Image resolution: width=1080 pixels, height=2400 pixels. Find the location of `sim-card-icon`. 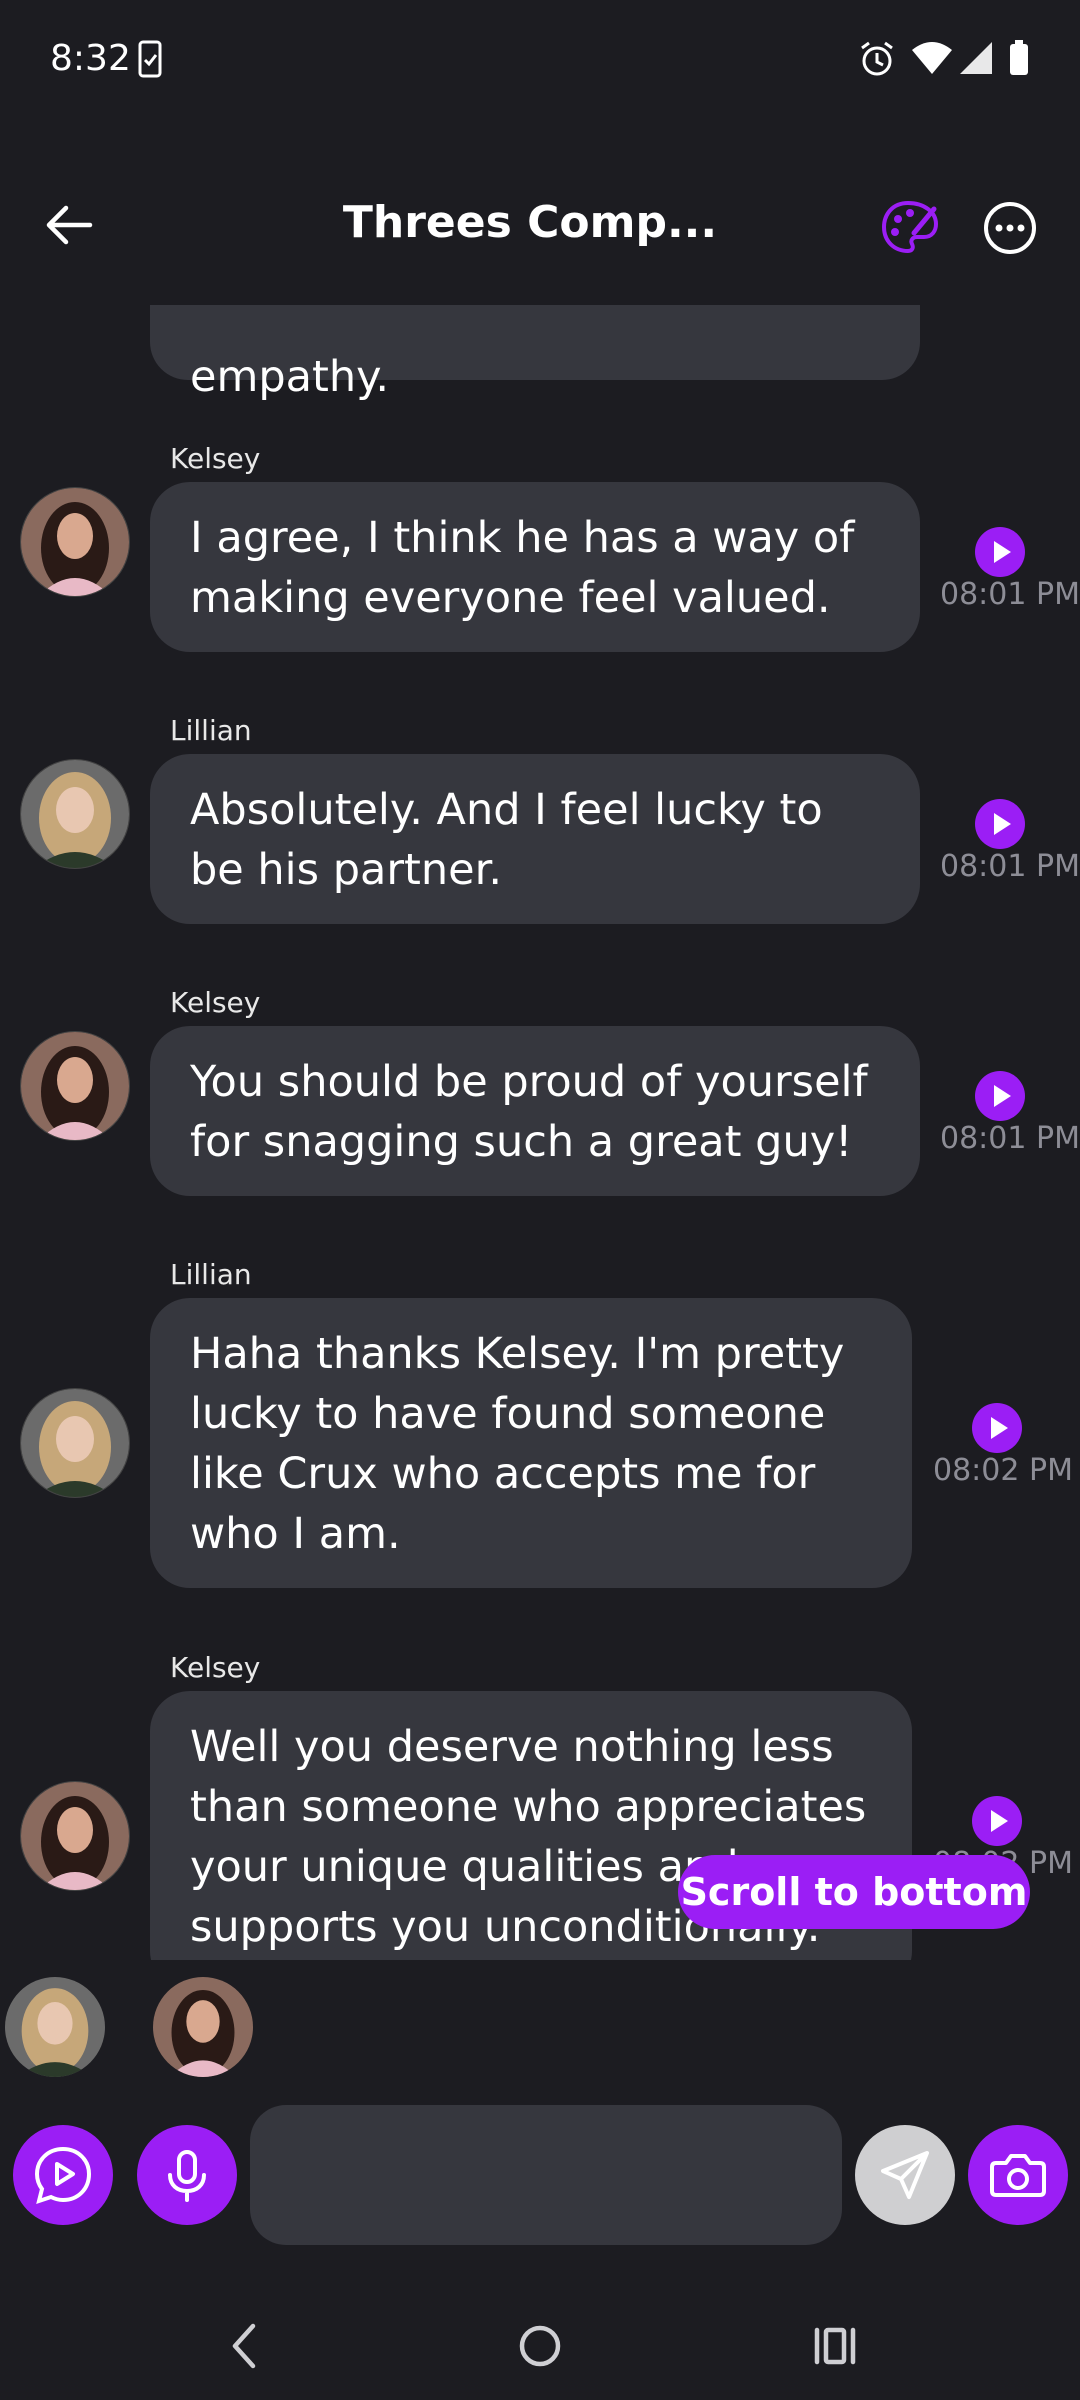

sim-card-icon is located at coordinates (150, 59).